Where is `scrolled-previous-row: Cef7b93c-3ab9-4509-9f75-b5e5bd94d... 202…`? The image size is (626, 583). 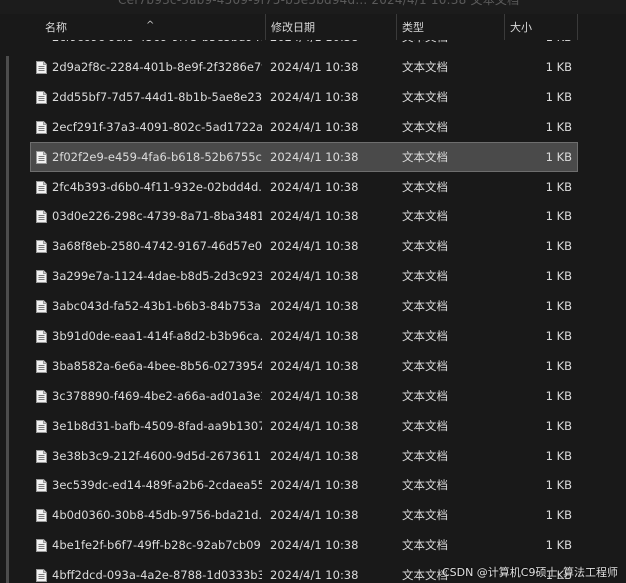 scrolled-previous-row: Cef7b93c-3ab9-4509-9f75-b5e5bd94d... 202… is located at coordinates (313, 7).